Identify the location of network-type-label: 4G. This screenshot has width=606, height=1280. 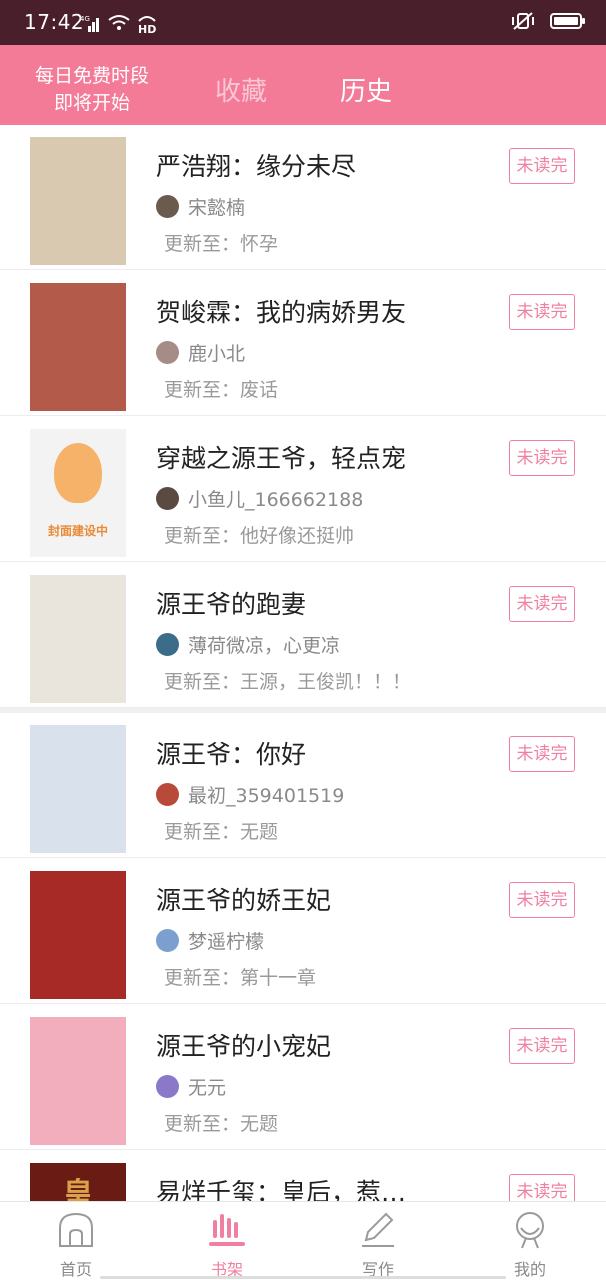
(85, 19).